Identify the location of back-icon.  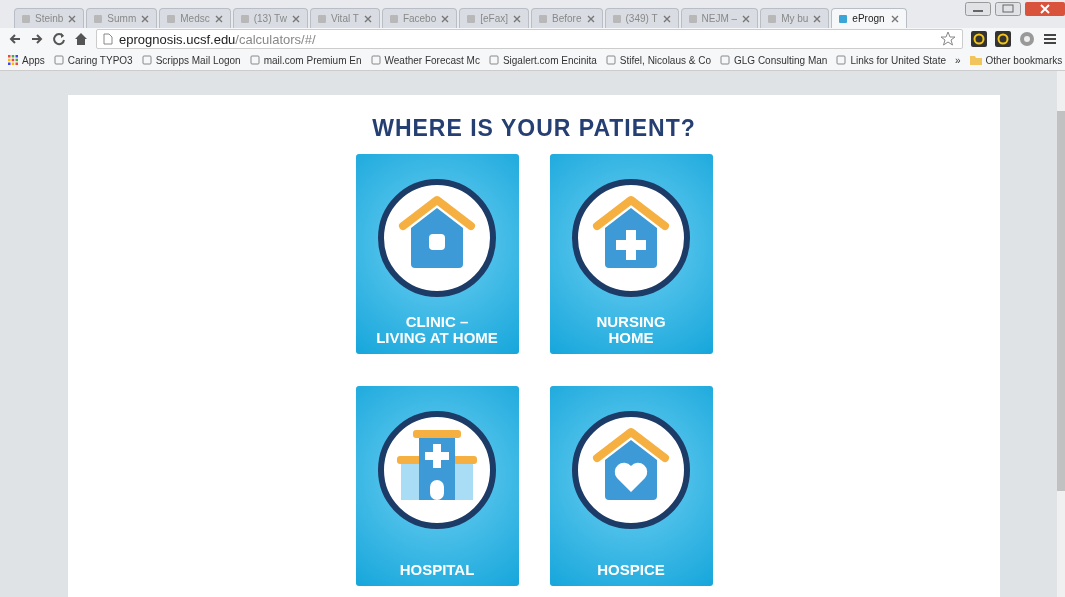
(15, 39).